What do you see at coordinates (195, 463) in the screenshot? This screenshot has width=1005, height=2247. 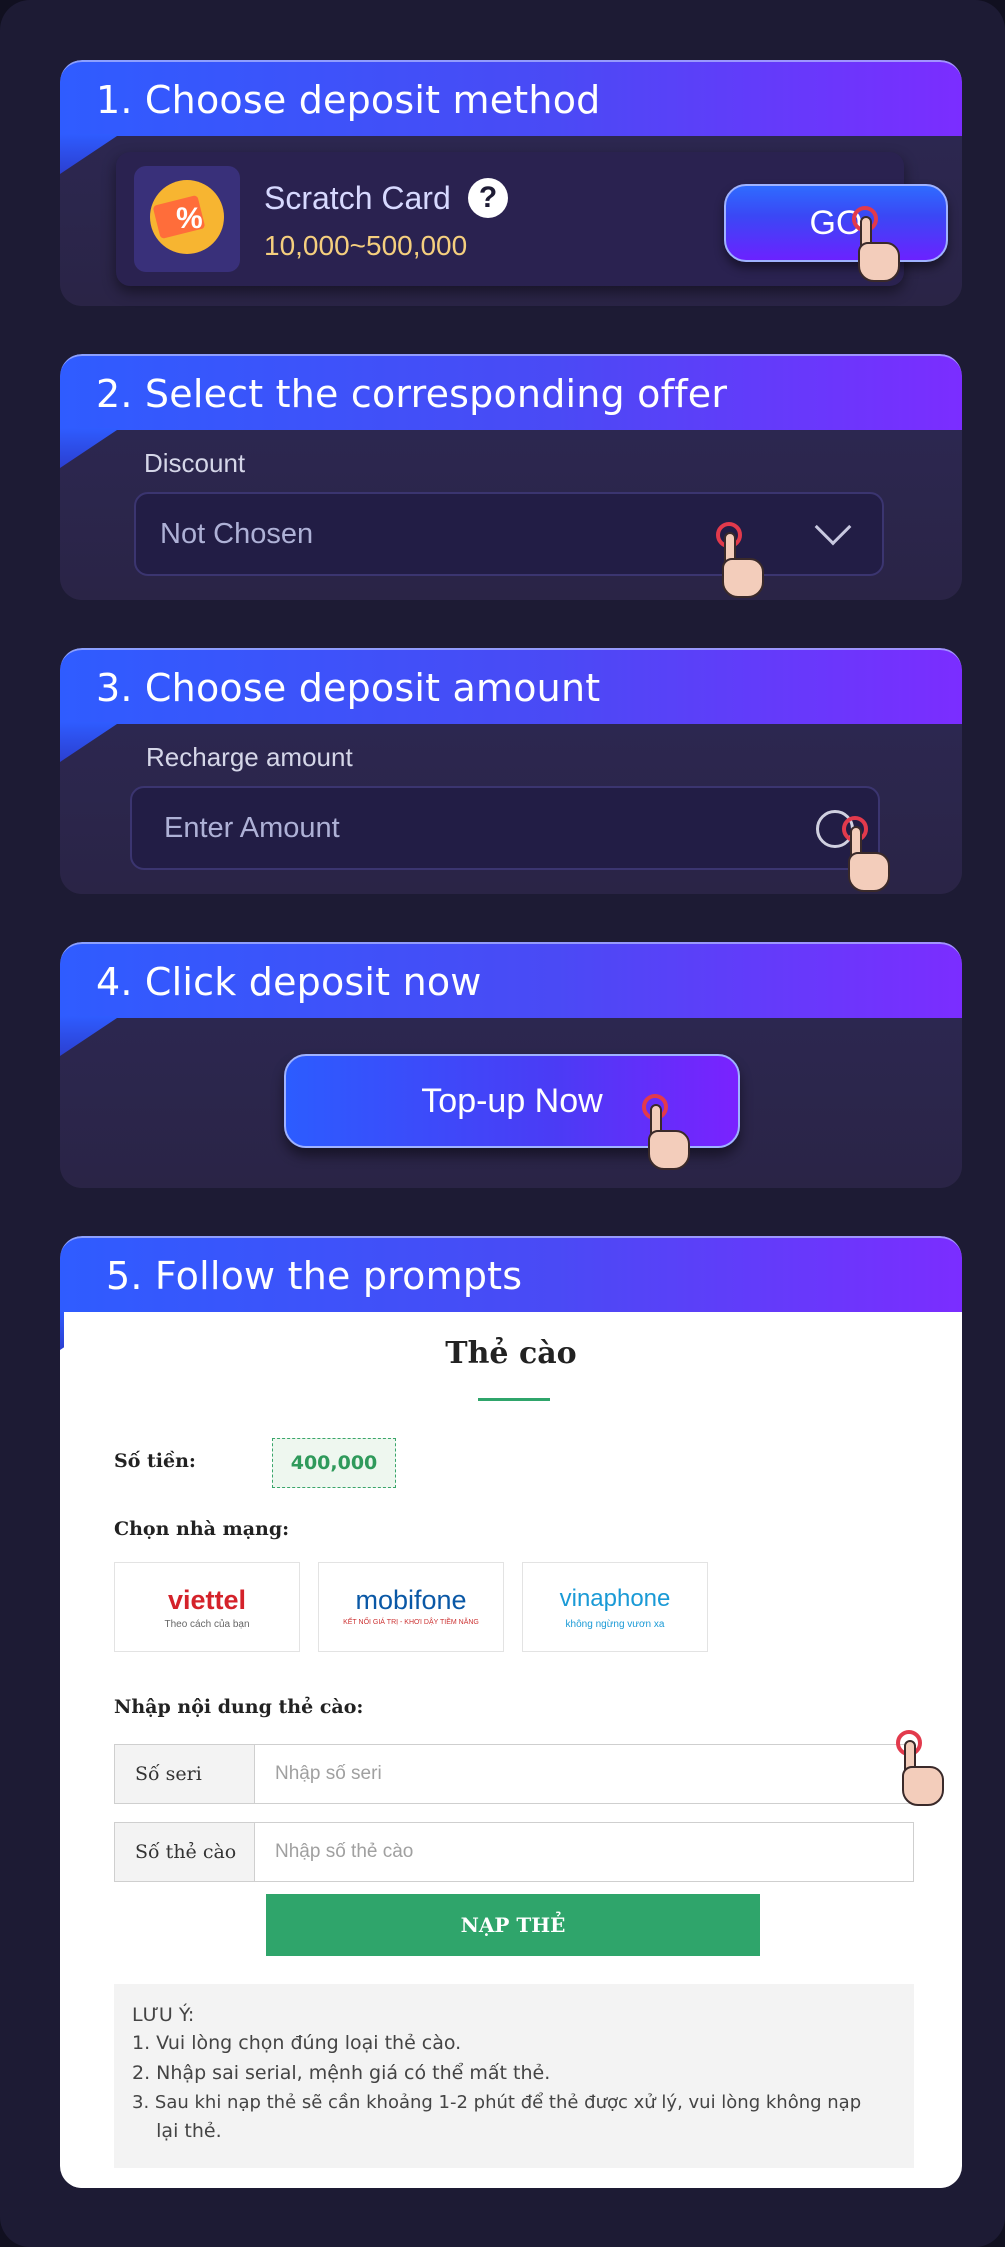 I see `discount-label: Discount` at bounding box center [195, 463].